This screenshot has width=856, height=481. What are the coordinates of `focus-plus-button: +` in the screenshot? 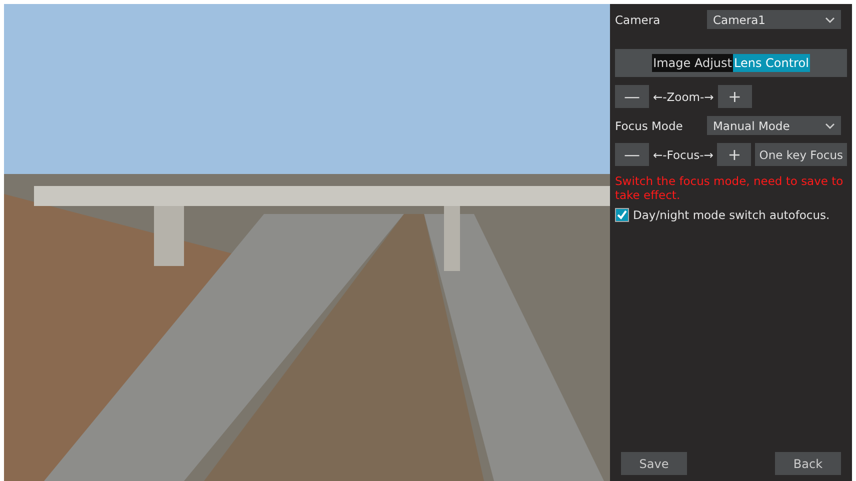 It's located at (734, 154).